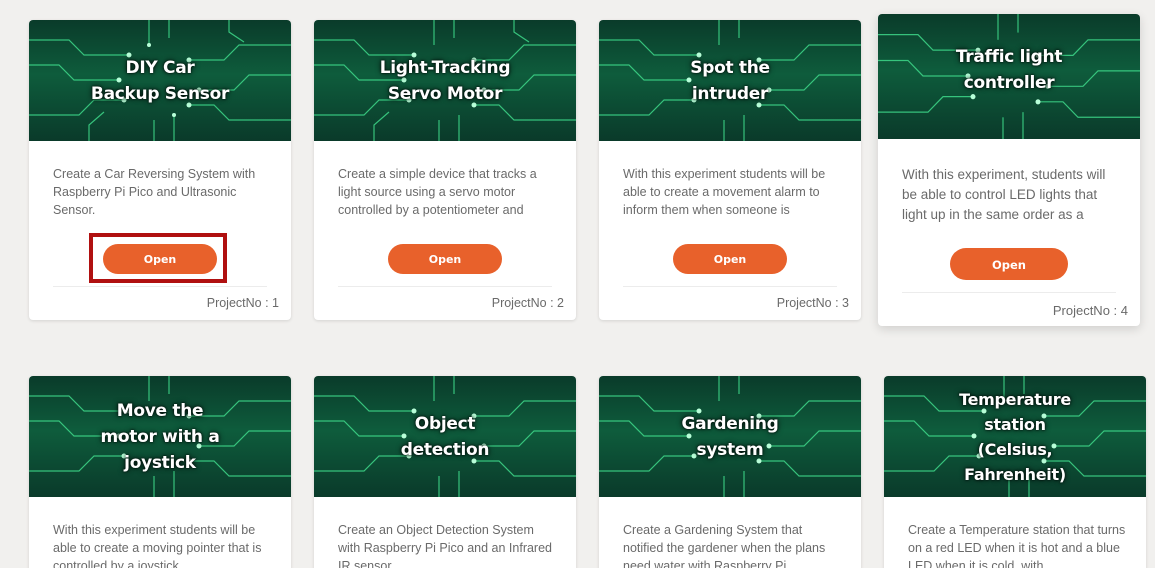 The width and height of the screenshot is (1155, 568). I want to click on project-banner-image: Object detection, so click(445, 436).